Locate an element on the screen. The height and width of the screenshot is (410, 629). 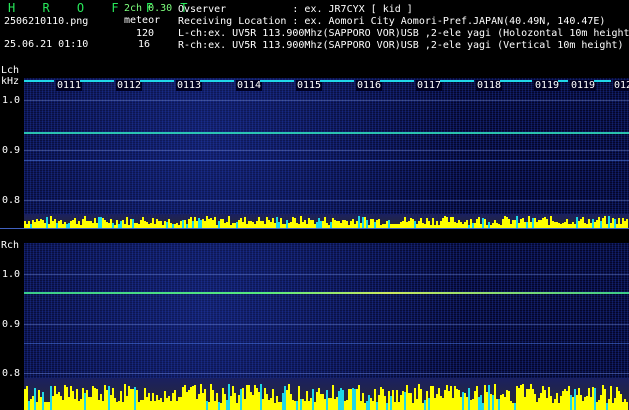
lch-tick-0.9: 0.9 is located at coordinates (11, 150).